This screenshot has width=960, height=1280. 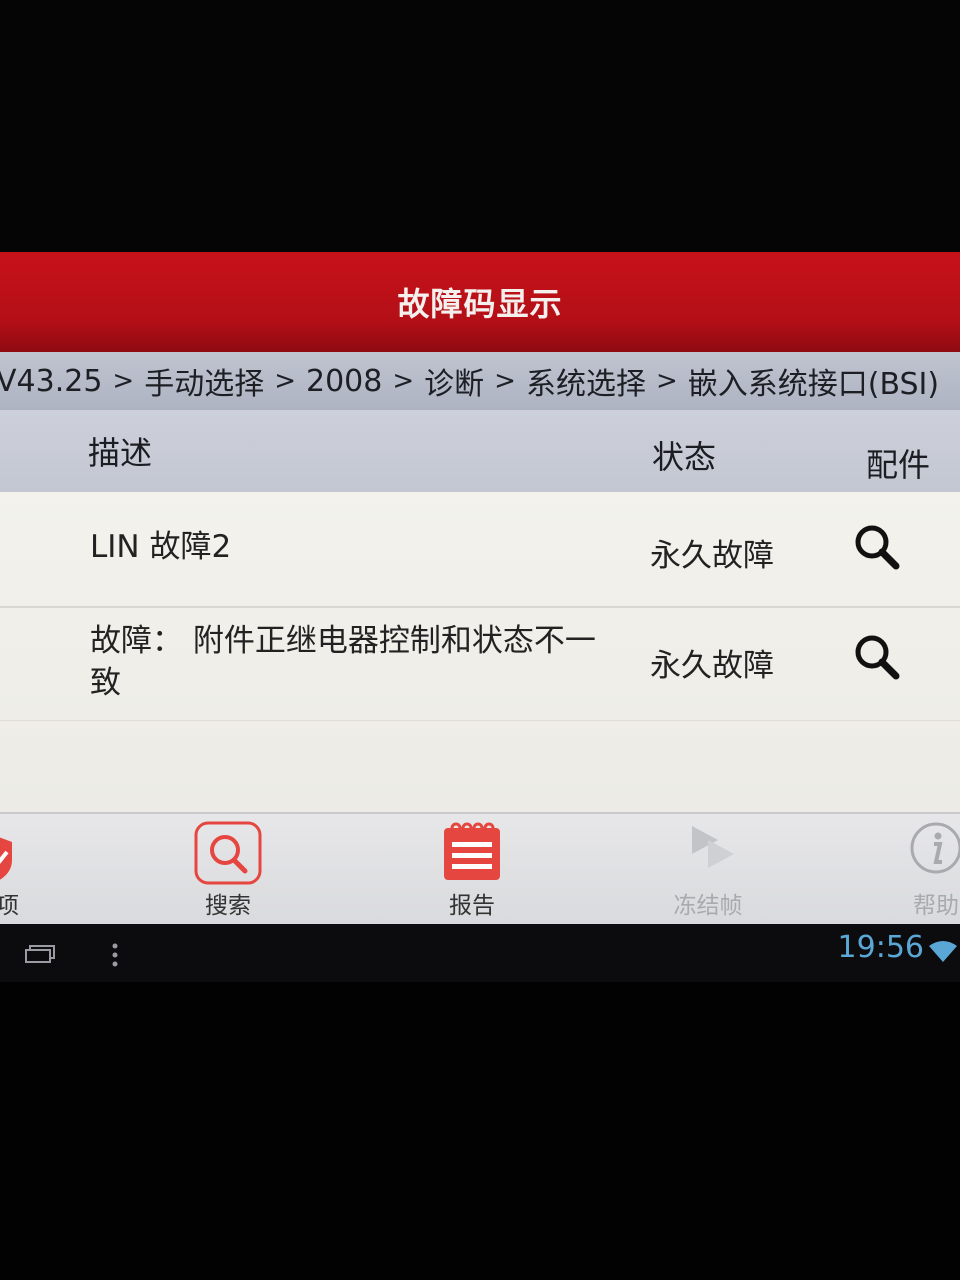 I want to click on freeze-frame-icon, so click(x=708, y=850).